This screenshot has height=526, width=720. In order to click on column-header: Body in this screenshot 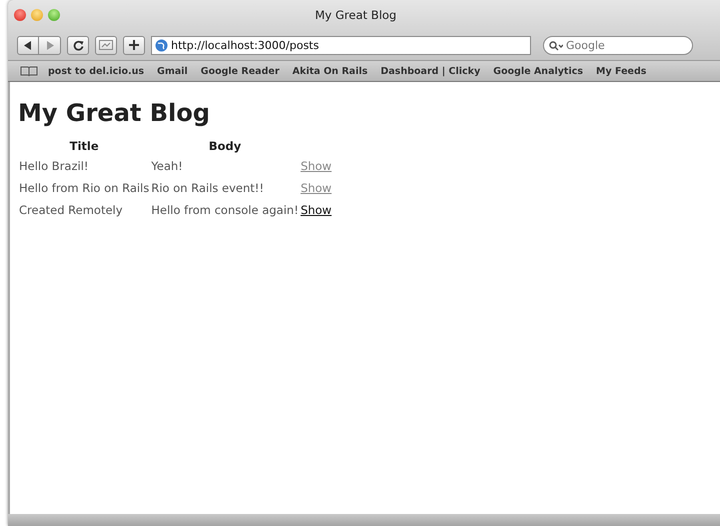, I will do `click(225, 146)`.